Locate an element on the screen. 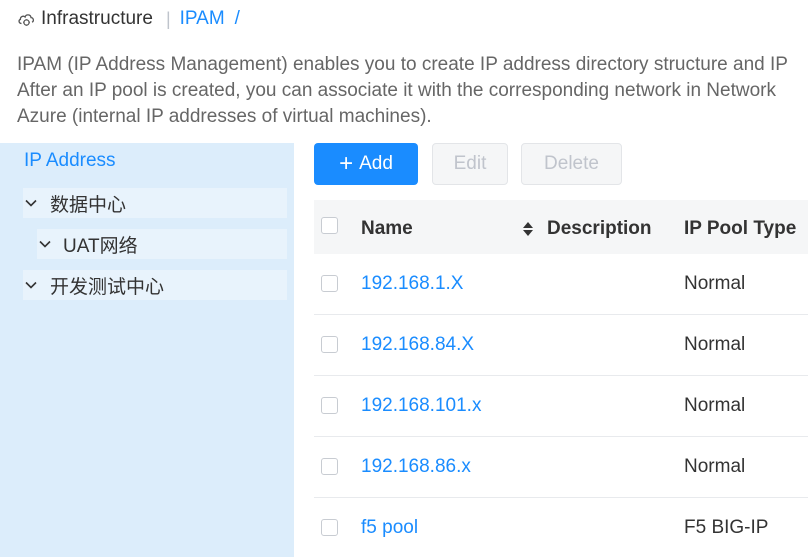 This screenshot has height=559, width=808. table-row: f5 pool F5 BIG-IP is located at coordinates (561, 528).